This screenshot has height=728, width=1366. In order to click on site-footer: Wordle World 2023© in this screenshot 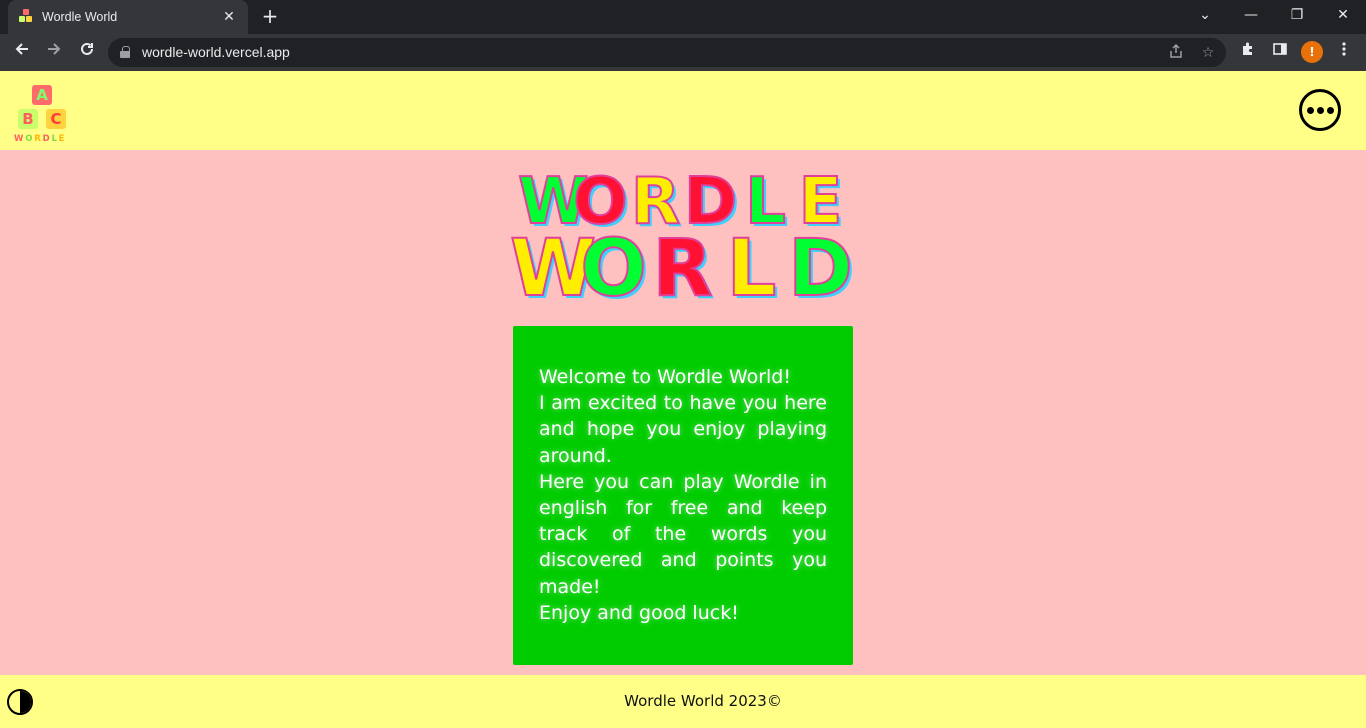, I will do `click(683, 701)`.